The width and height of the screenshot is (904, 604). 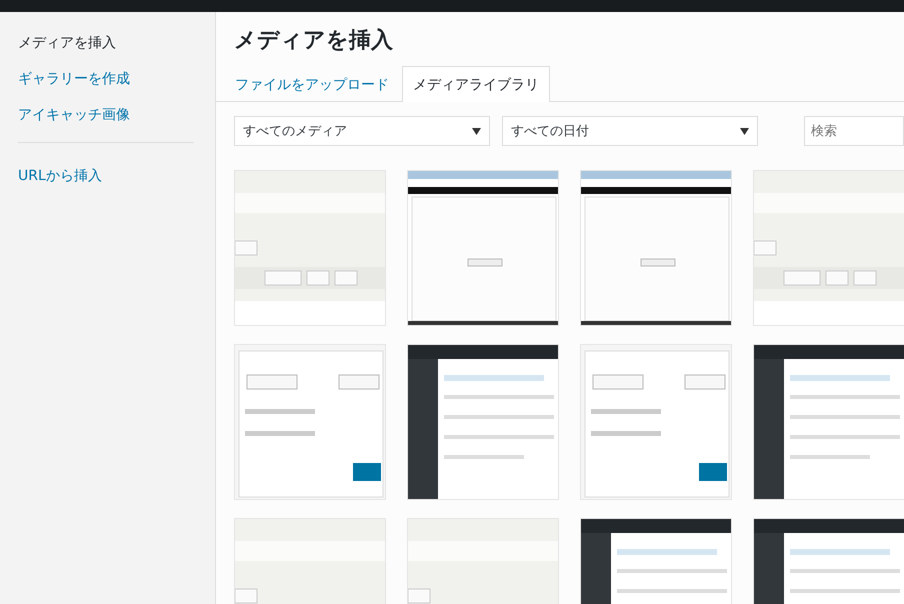 What do you see at coordinates (362, 131) in the screenshot?
I see `filter-dropdown: すべてのメディア` at bounding box center [362, 131].